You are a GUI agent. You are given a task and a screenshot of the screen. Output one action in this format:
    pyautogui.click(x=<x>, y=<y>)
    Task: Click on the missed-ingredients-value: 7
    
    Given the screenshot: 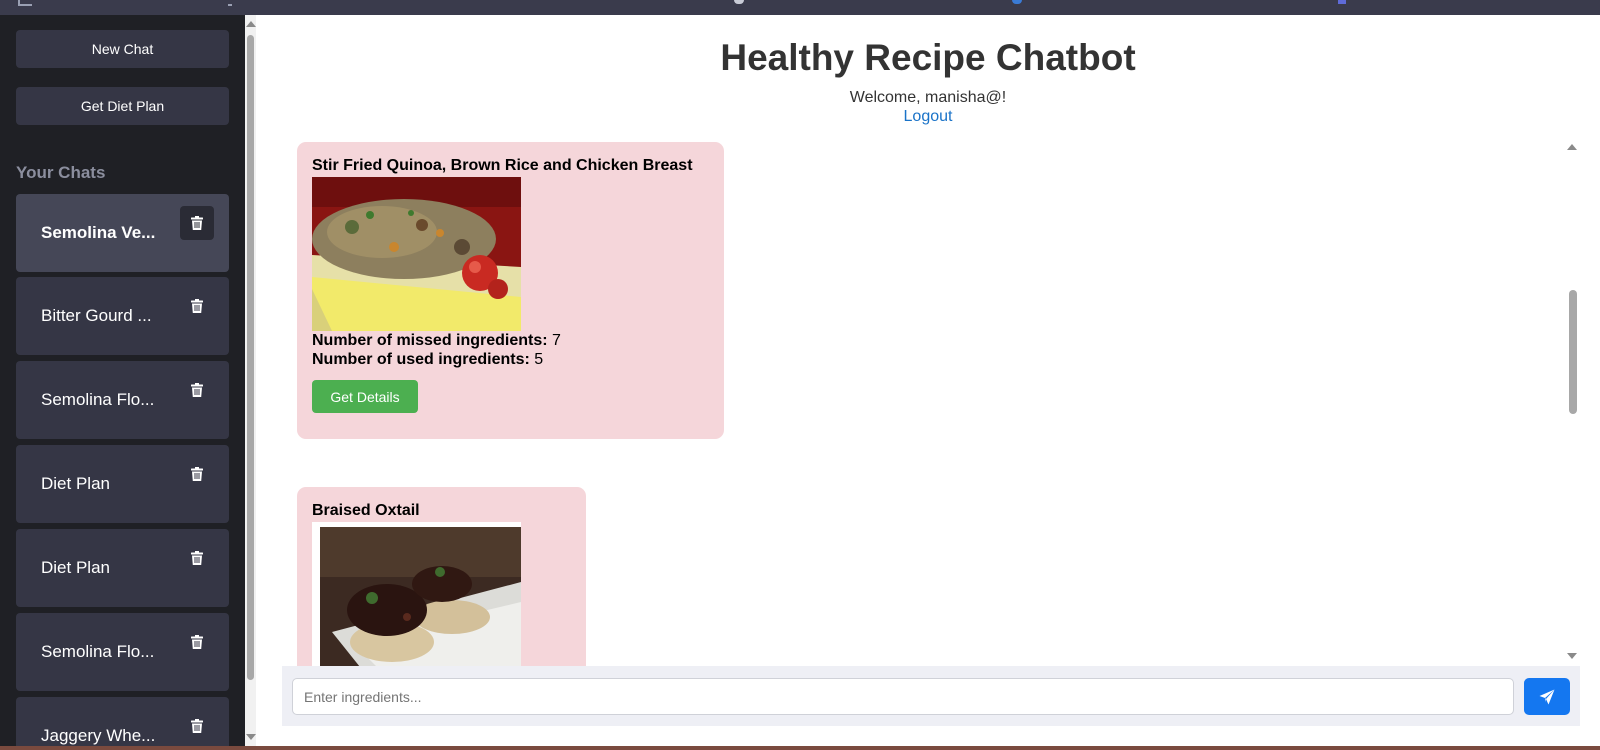 What is the action you would take?
    pyautogui.click(x=556, y=340)
    